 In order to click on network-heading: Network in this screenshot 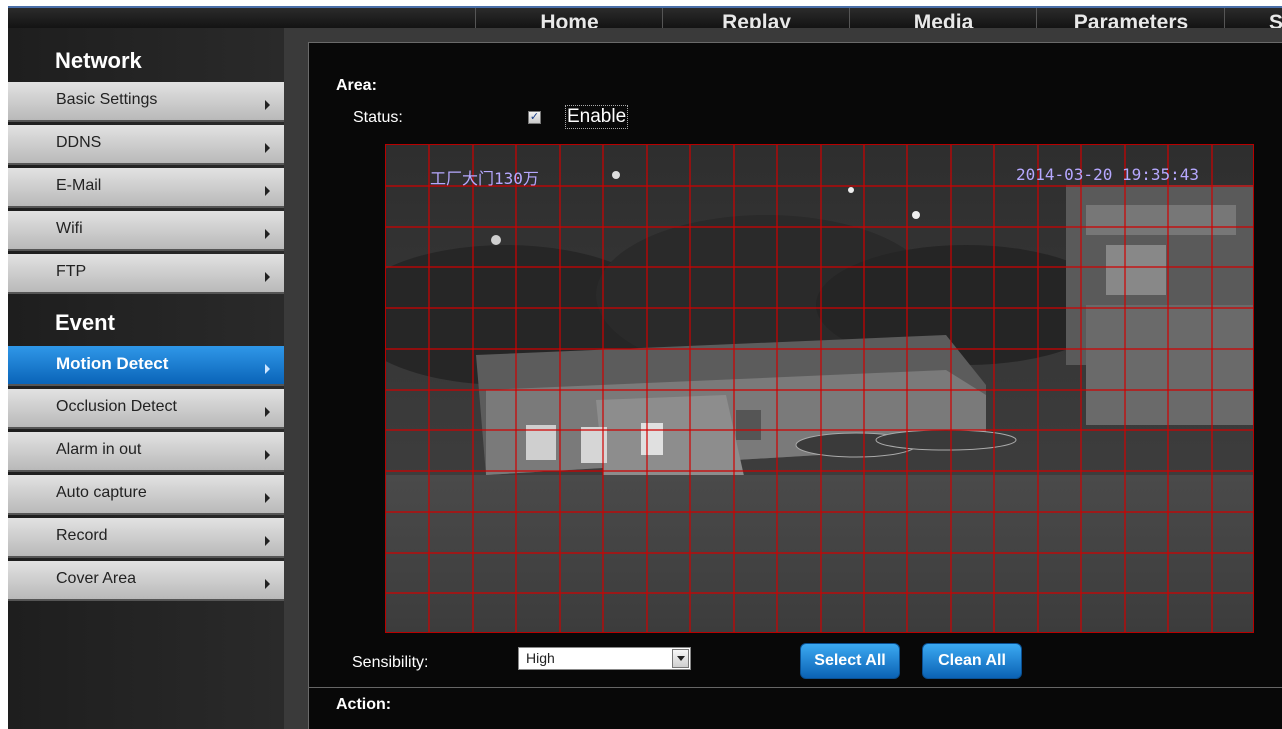, I will do `click(98, 60)`.